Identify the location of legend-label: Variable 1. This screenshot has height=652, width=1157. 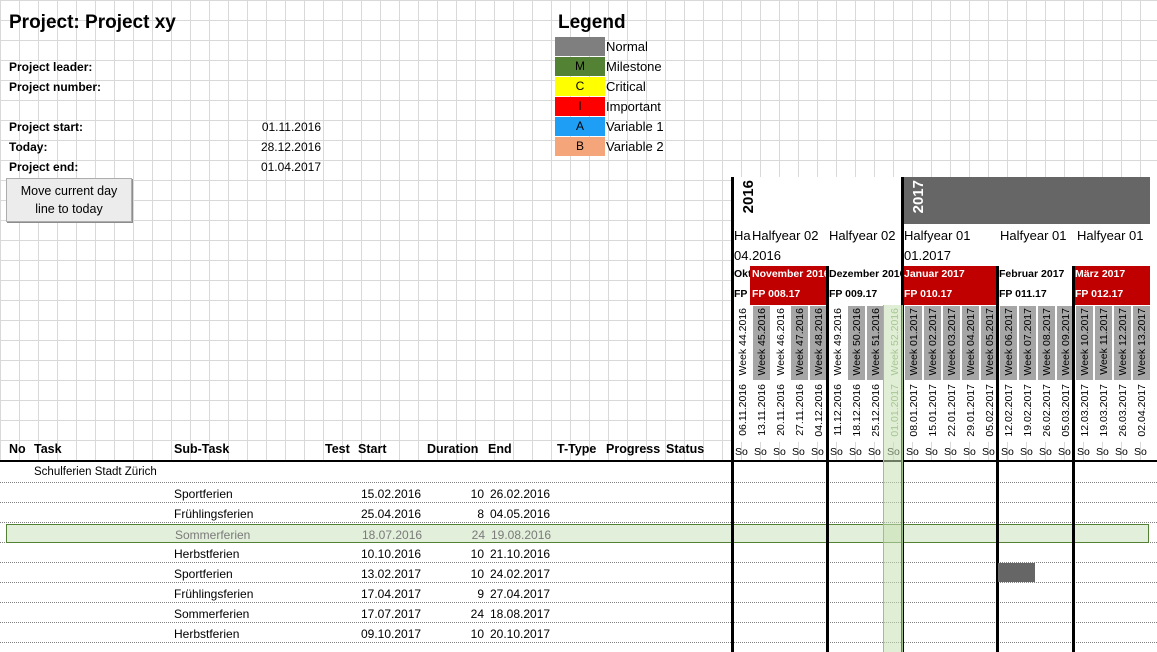
(635, 126).